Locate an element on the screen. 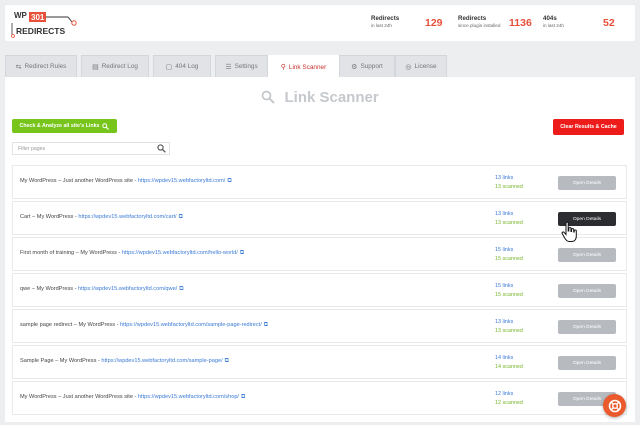 This screenshot has height=425, width=640. tab-link-scanner: ⚲ Link Scanner is located at coordinates (303, 66).